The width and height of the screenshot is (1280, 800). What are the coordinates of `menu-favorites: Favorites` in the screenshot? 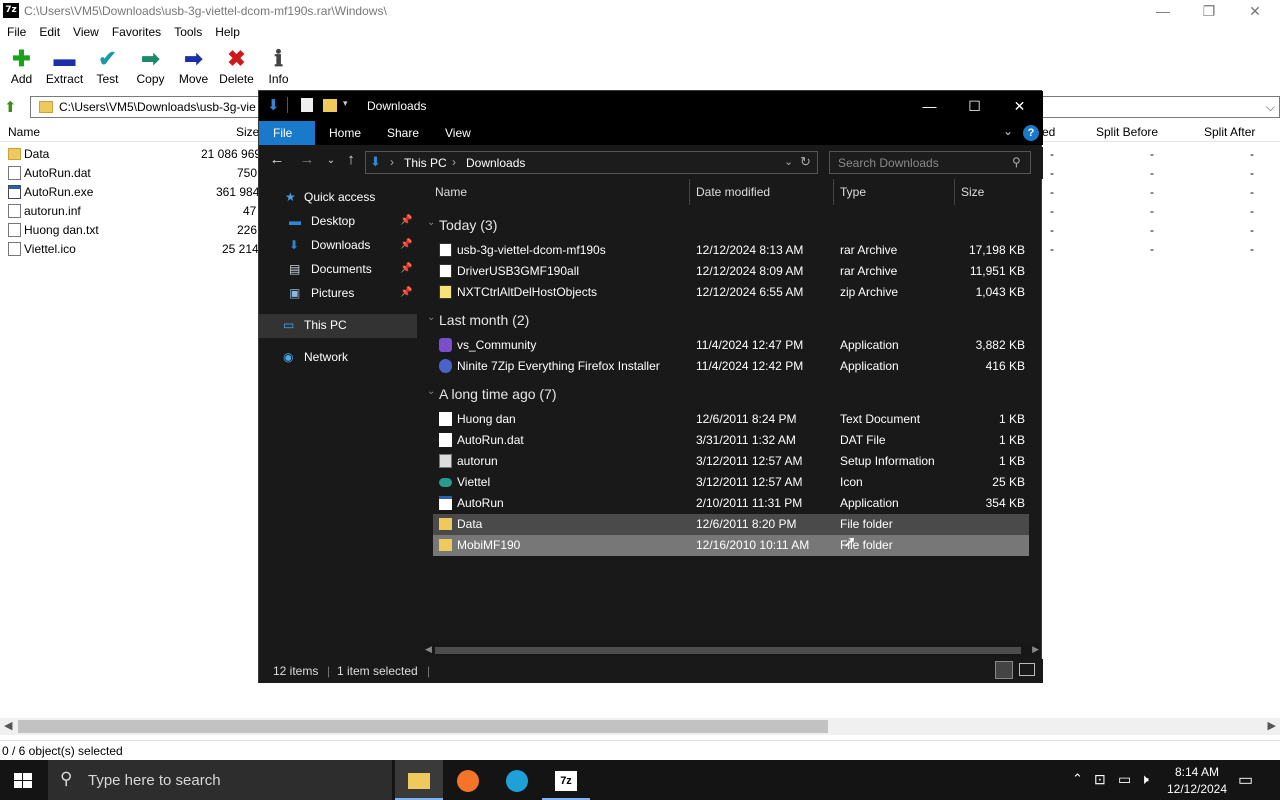 It's located at (136, 31).